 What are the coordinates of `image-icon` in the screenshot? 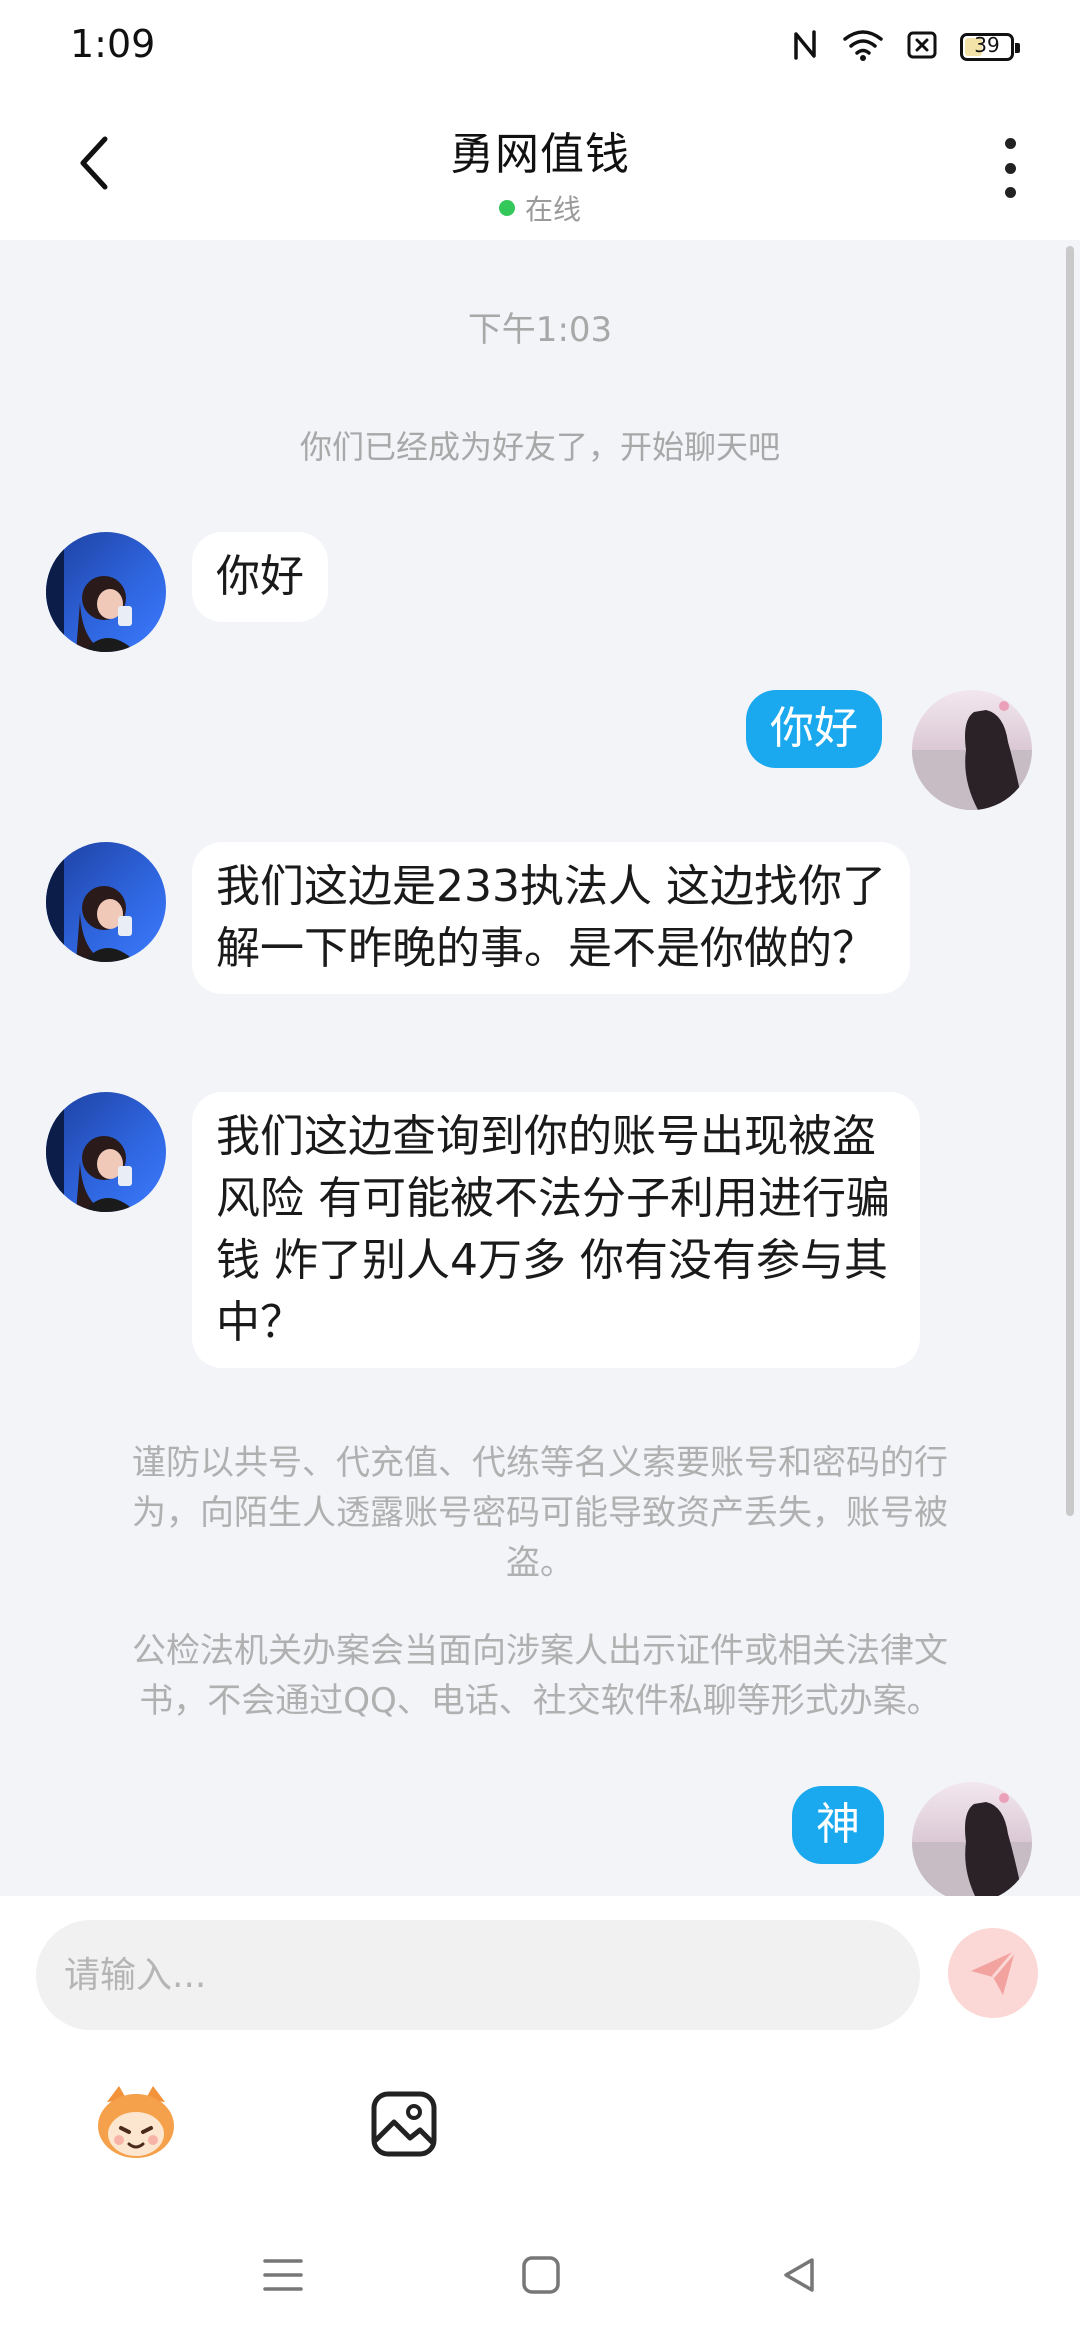 It's located at (404, 2124).